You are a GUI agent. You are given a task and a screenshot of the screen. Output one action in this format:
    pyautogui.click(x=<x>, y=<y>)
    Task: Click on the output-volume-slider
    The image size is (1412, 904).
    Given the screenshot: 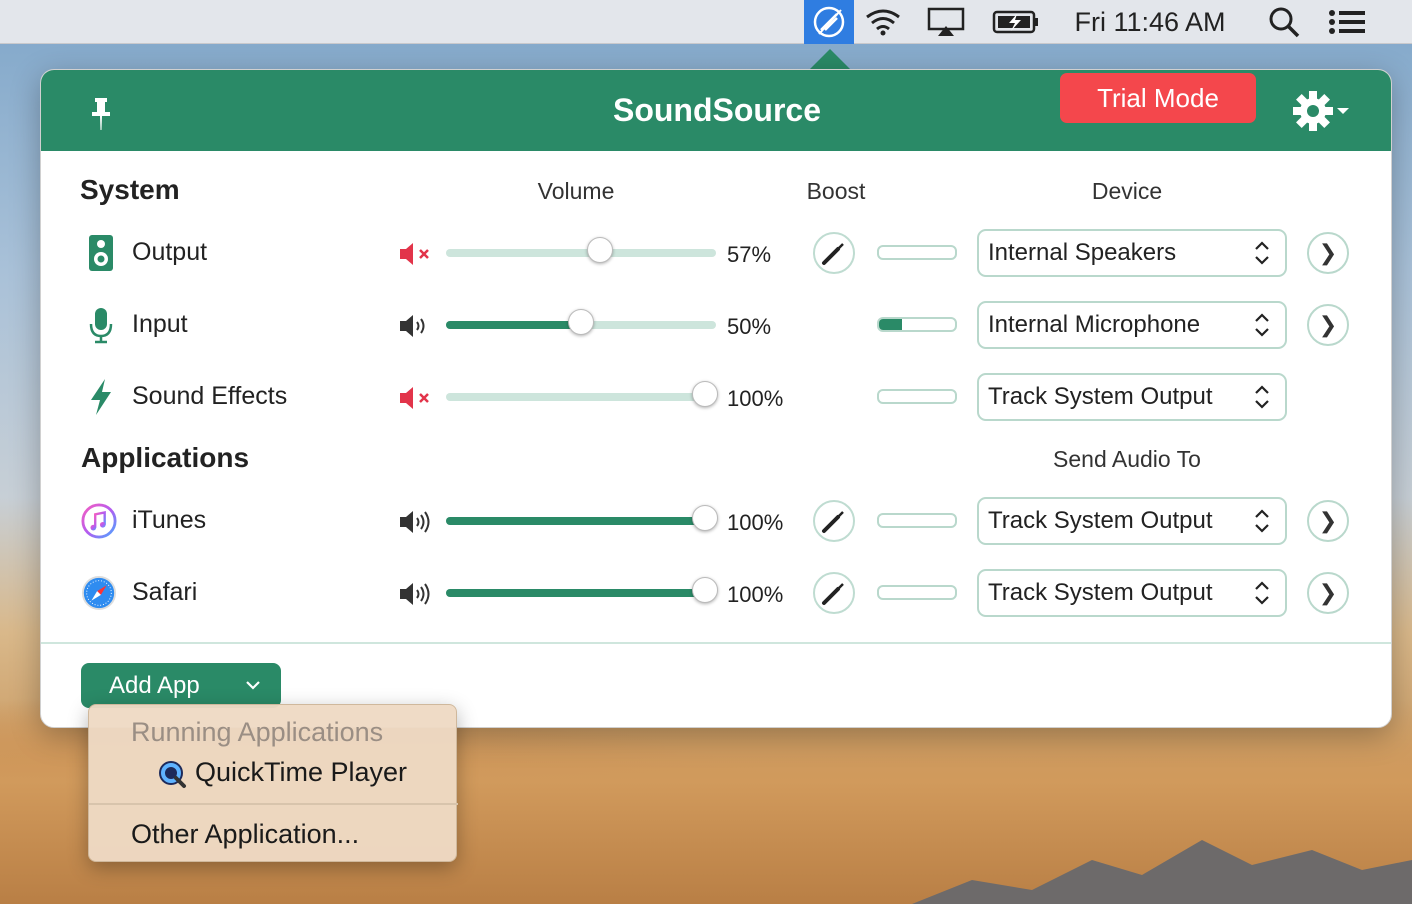 What is the action you would take?
    pyautogui.click(x=581, y=250)
    